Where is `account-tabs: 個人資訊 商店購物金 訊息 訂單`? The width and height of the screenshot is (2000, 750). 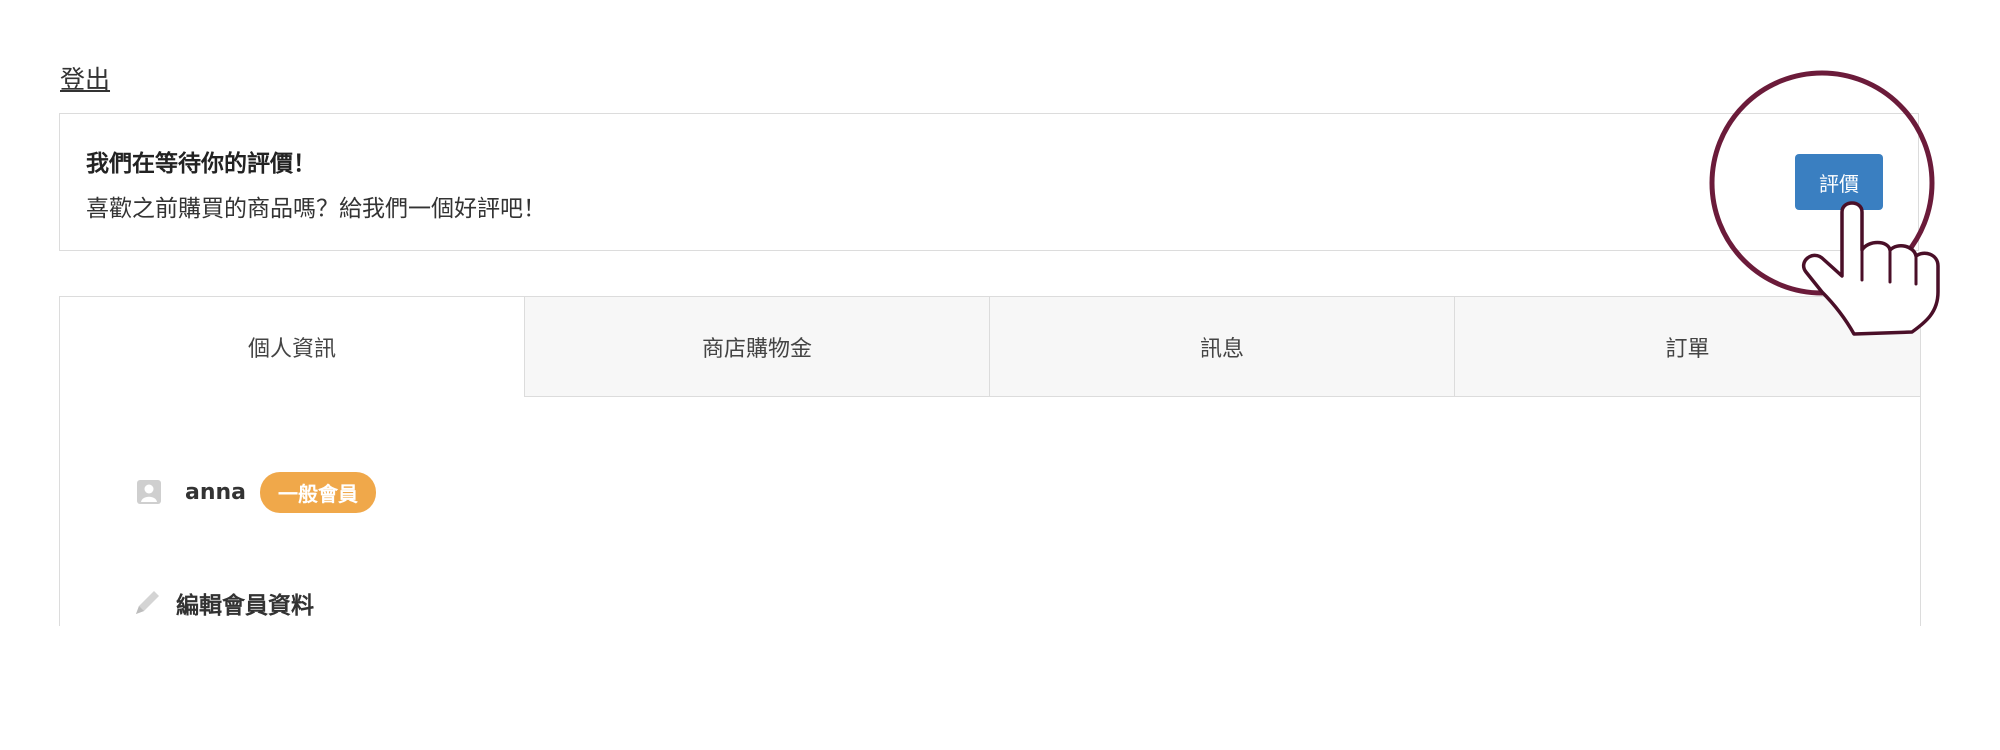 account-tabs: 個人資訊 商店購物金 訊息 訂單 is located at coordinates (990, 346).